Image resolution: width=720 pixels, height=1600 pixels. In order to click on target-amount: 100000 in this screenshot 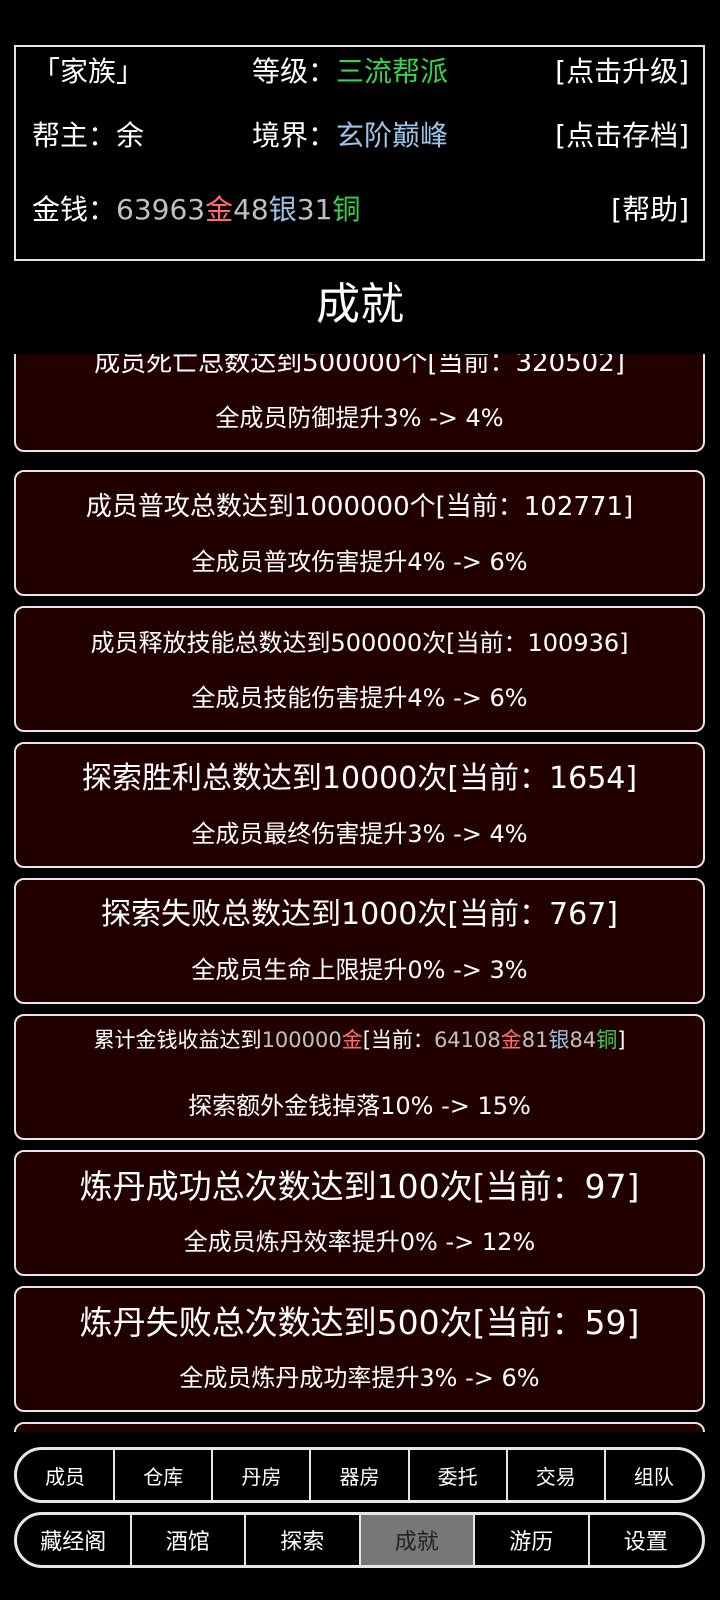, I will do `click(301, 1040)`.